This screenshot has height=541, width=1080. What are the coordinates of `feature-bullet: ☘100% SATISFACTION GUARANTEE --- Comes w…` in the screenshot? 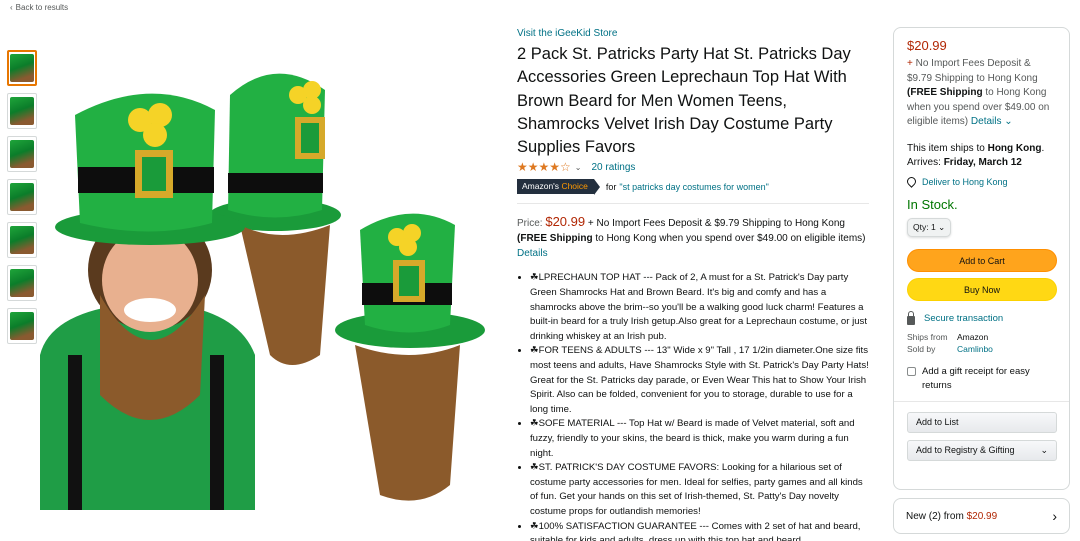 It's located at (699, 530).